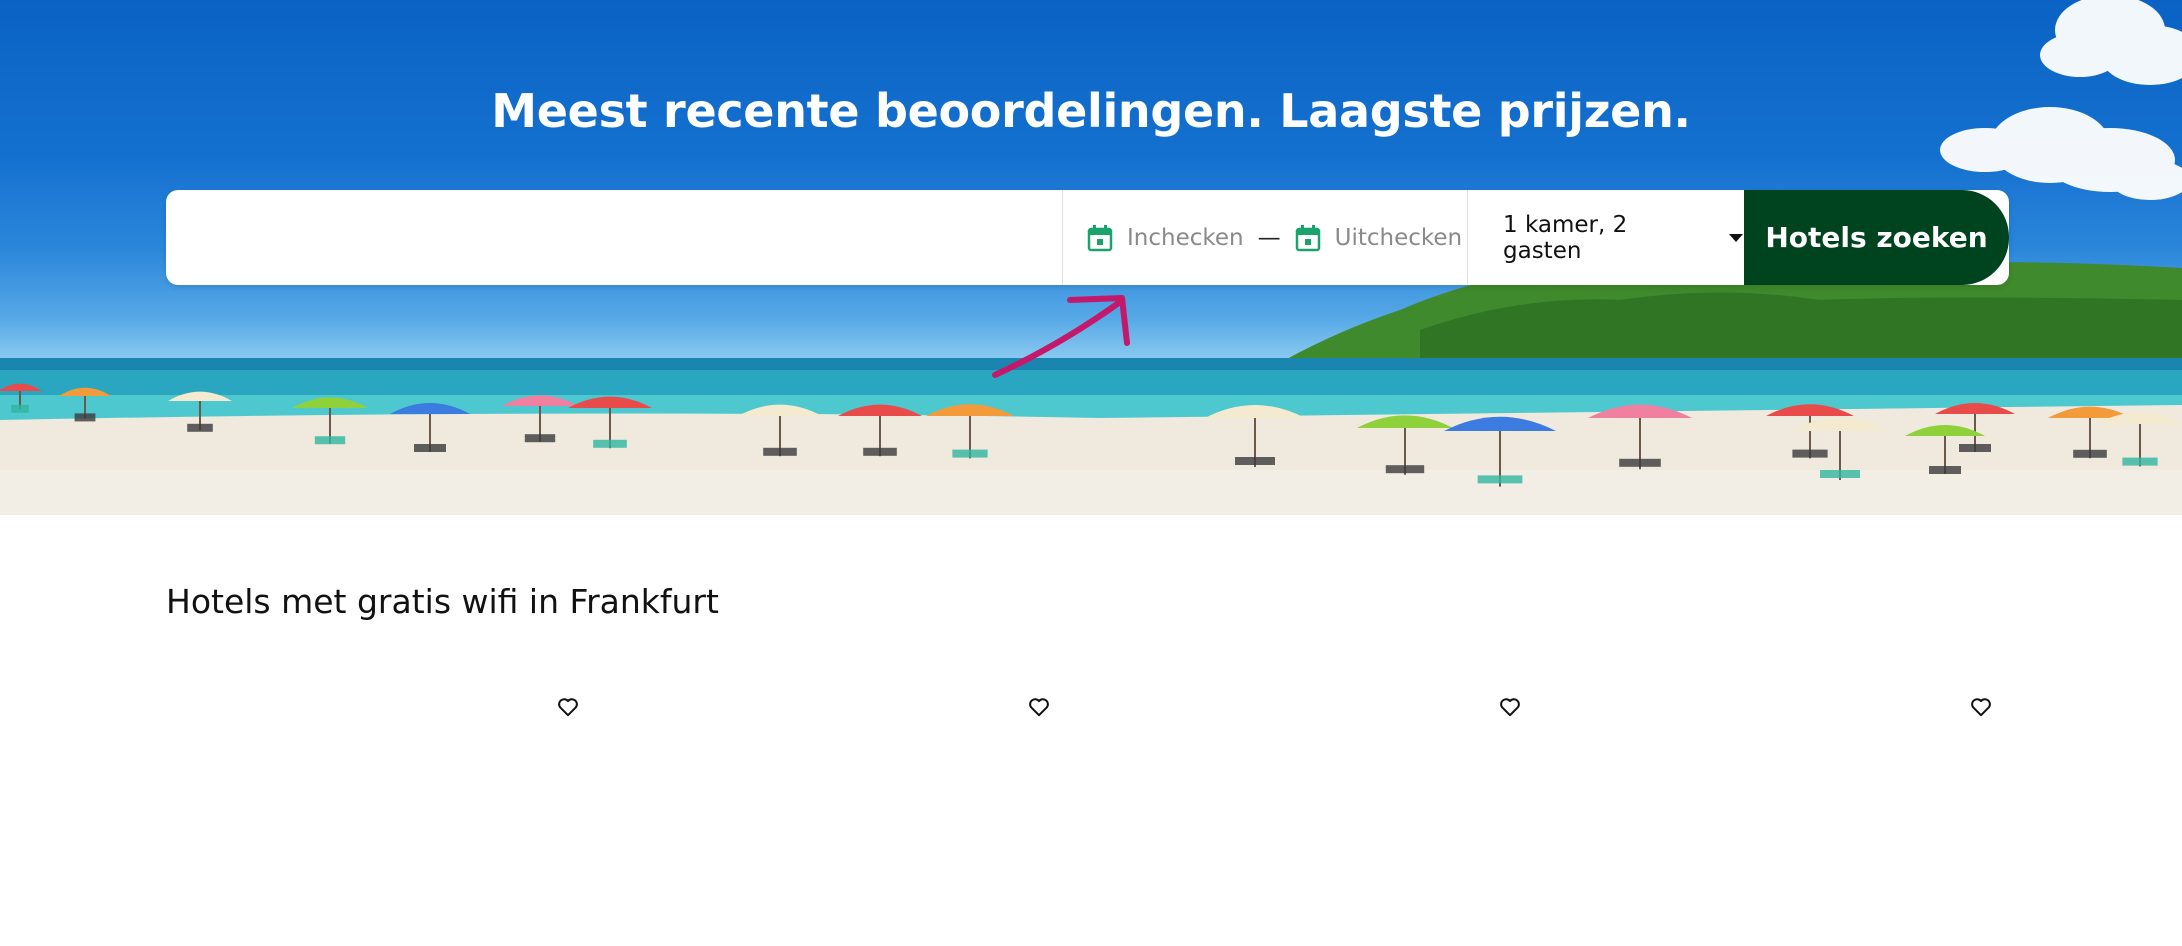 This screenshot has width=2182, height=946. Describe the element at coordinates (1736, 237) in the screenshot. I see `chevron-down-icon` at that location.